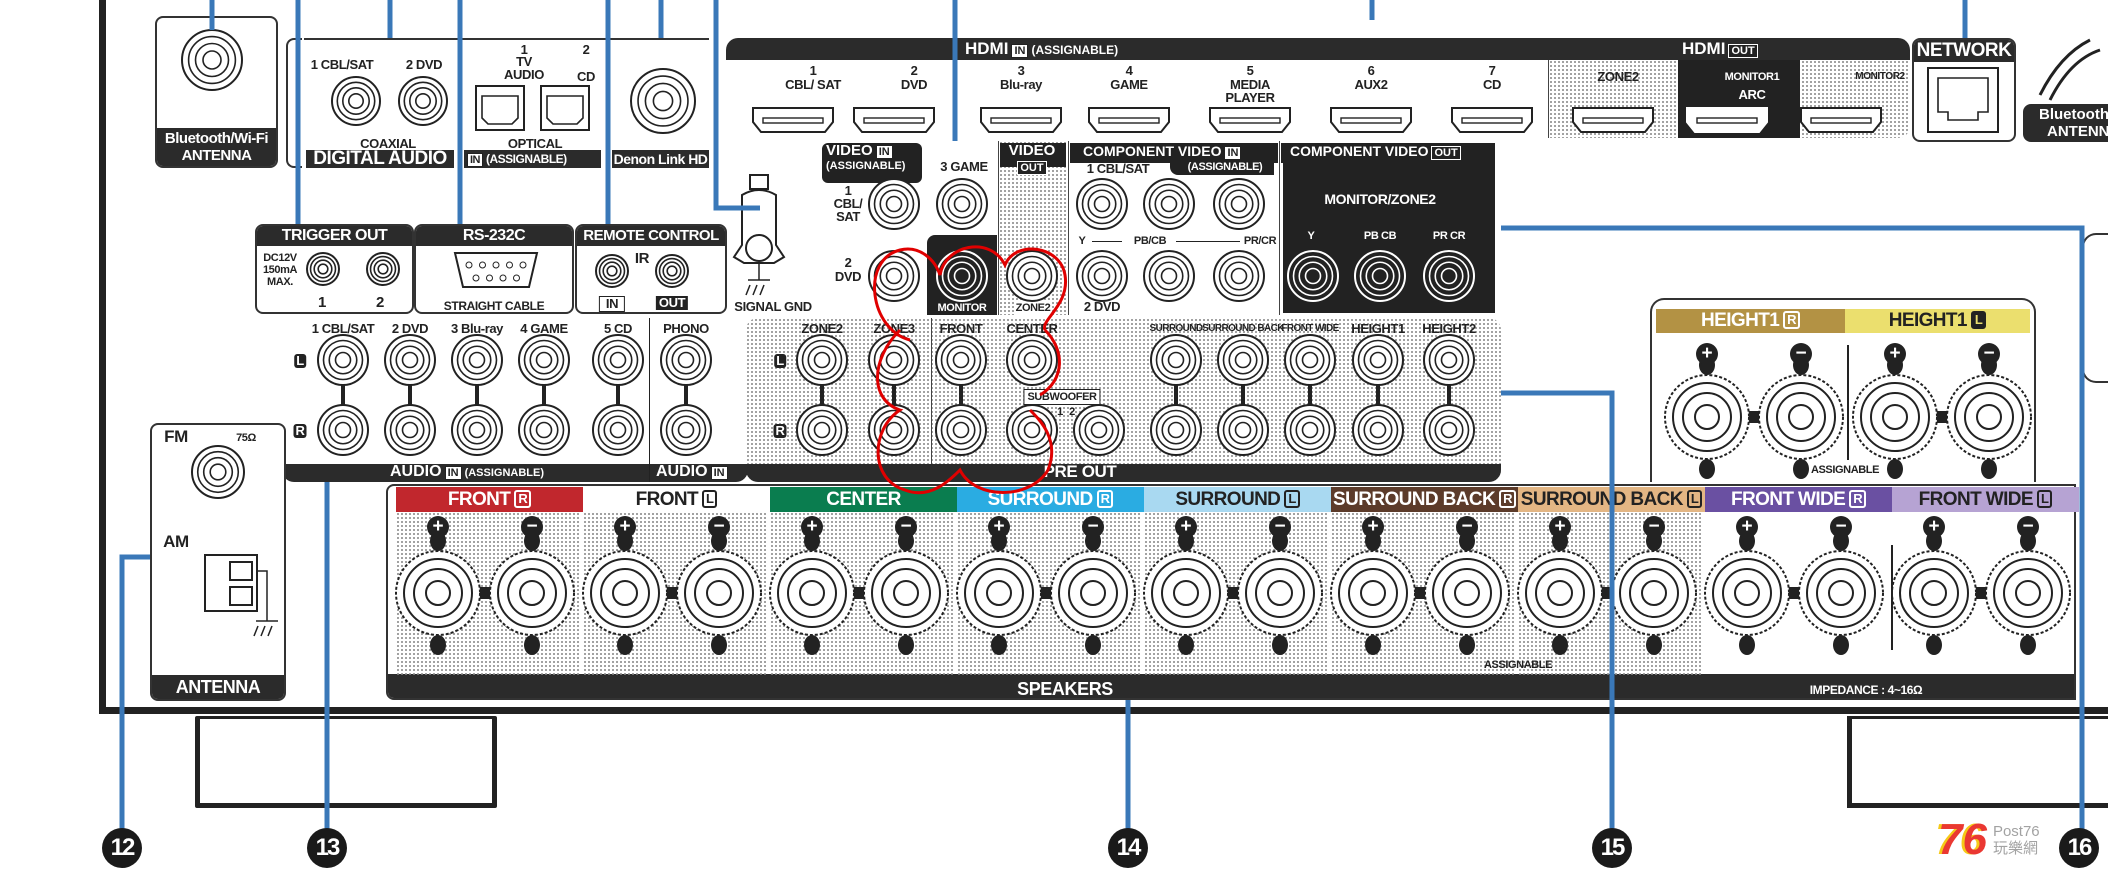  What do you see at coordinates (380, 302) in the screenshot?
I see `trigger-port-2: 2` at bounding box center [380, 302].